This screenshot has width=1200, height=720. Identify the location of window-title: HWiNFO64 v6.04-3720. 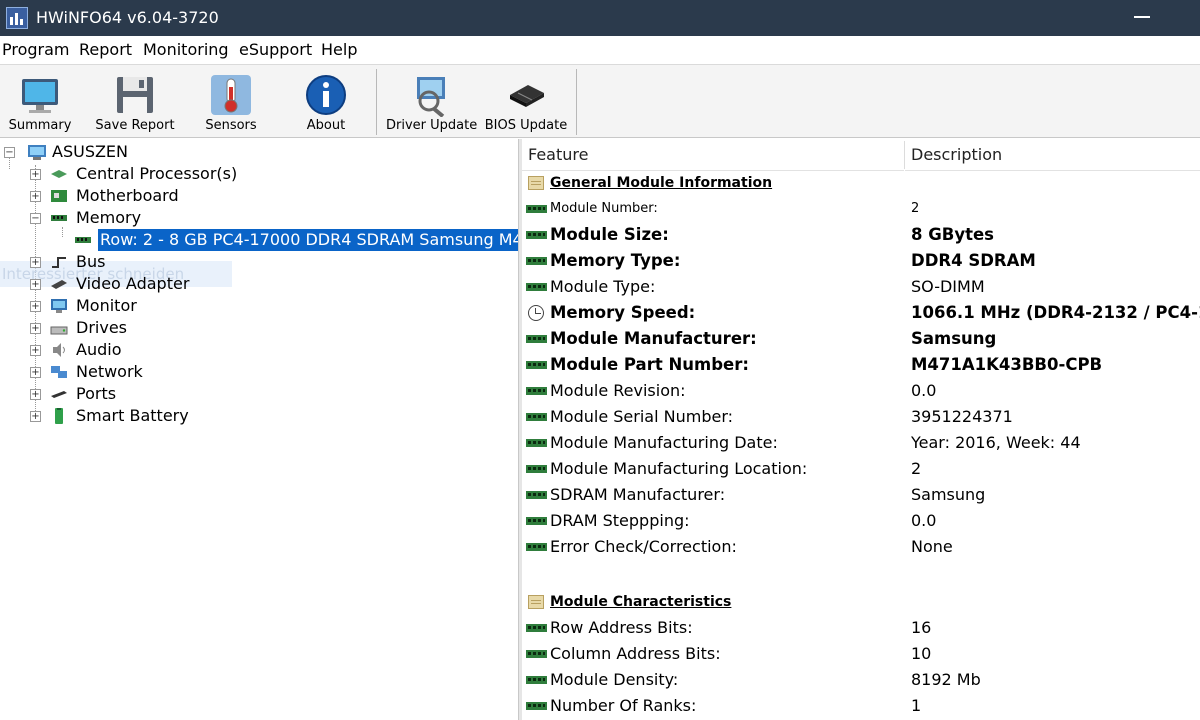
(127, 17).